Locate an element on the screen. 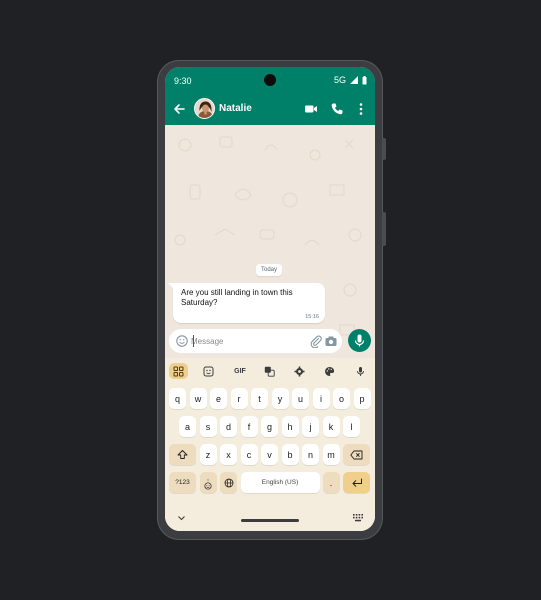 This screenshot has height=600, width=541. key-c: c is located at coordinates (249, 454).